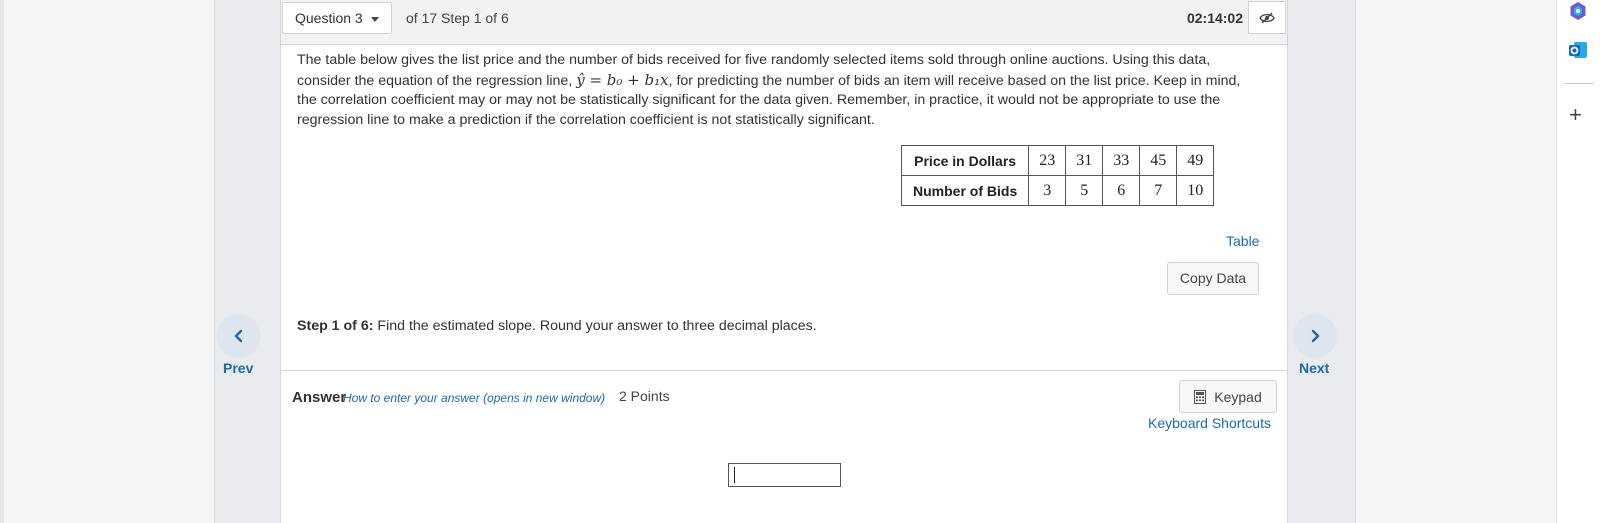  I want to click on eye-slash-icon, so click(1267, 17).